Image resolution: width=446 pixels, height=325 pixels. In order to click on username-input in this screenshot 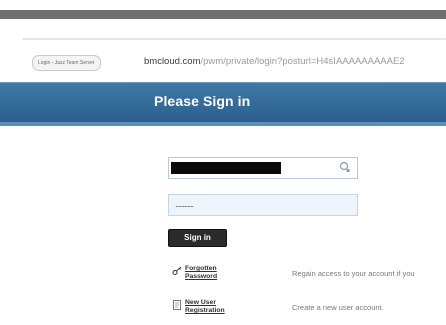, I will do `click(263, 168)`.